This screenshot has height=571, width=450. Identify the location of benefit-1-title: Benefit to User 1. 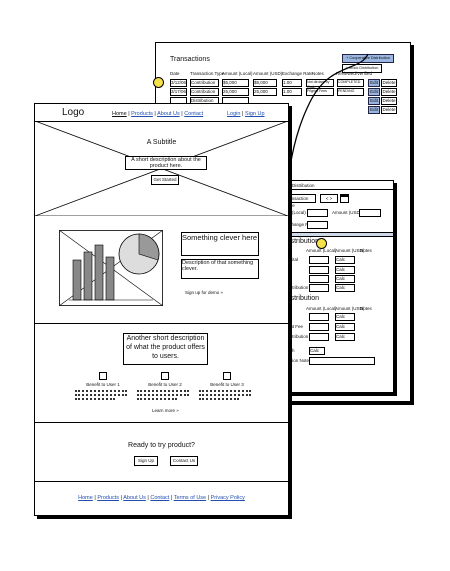
(103, 384).